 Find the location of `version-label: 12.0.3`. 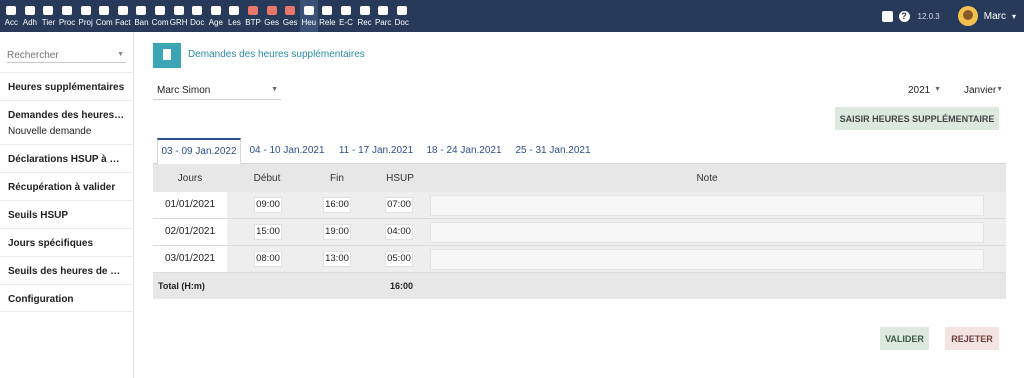

version-label: 12.0.3 is located at coordinates (928, 16).